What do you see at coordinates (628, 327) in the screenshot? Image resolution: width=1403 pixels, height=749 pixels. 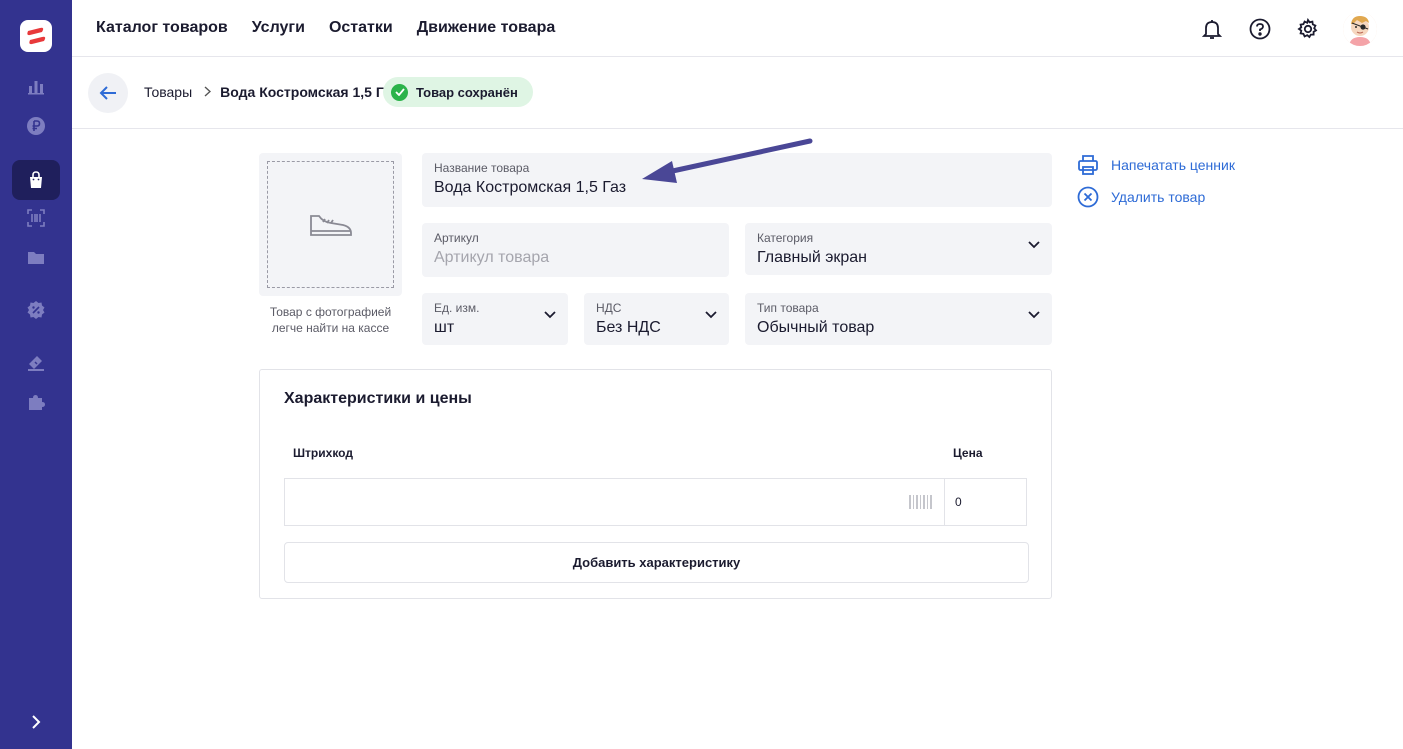 I see `vat-value: Без НДС` at bounding box center [628, 327].